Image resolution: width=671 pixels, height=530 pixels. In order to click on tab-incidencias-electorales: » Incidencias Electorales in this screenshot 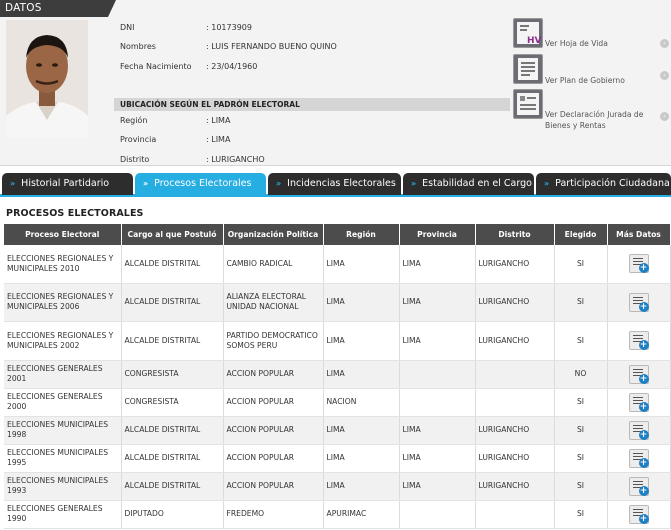, I will do `click(334, 184)`.